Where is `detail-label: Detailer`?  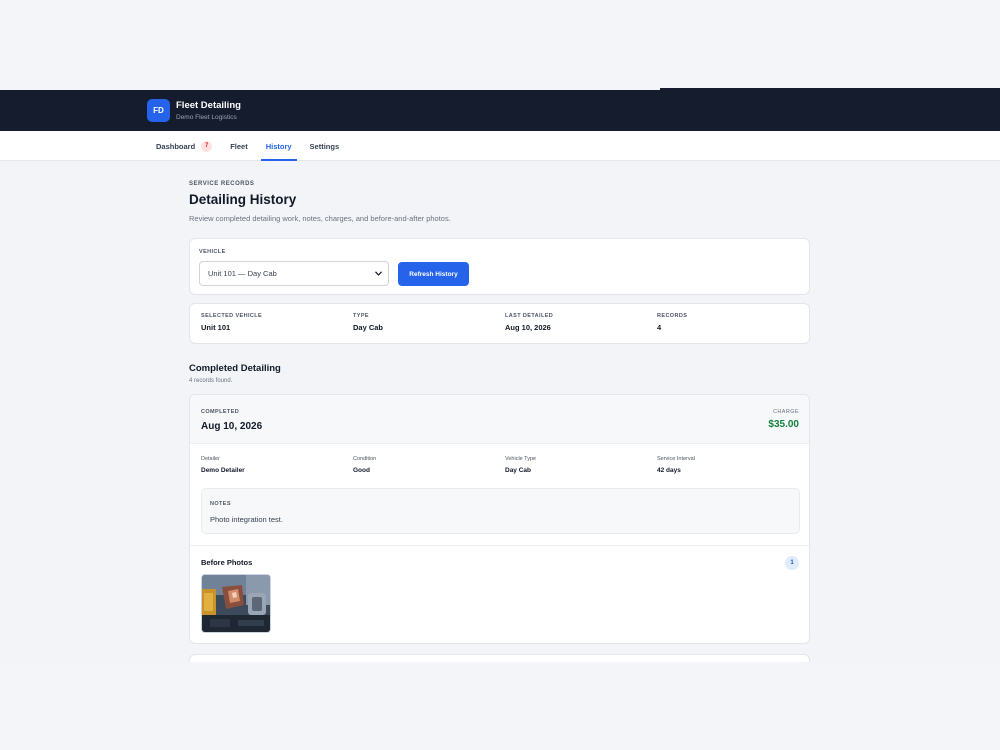
detail-label: Detailer is located at coordinates (210, 459).